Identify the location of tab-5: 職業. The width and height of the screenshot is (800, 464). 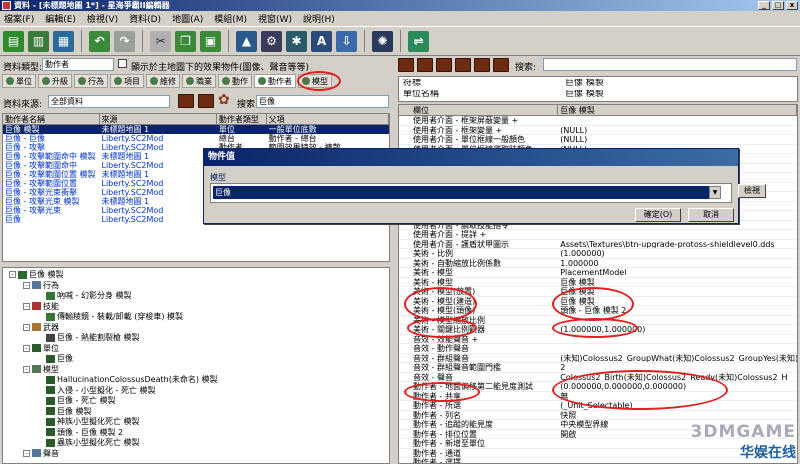
(199, 81).